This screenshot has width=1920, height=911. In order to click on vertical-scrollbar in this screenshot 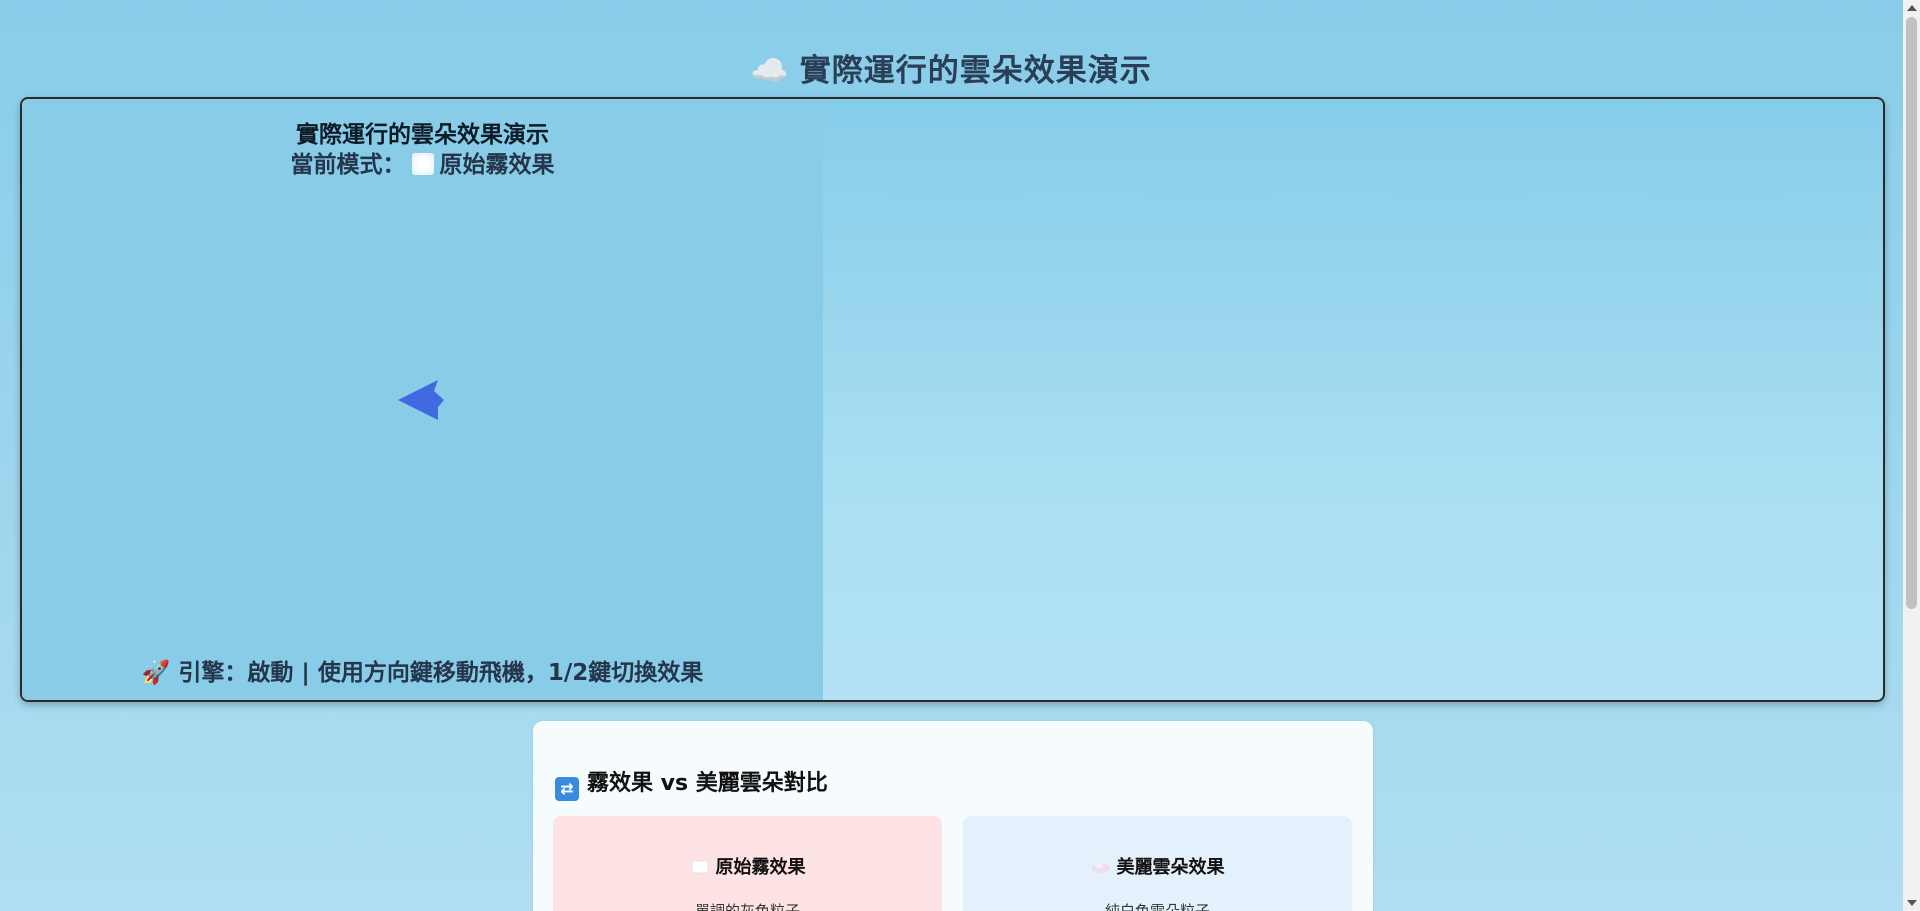, I will do `click(1911, 455)`.